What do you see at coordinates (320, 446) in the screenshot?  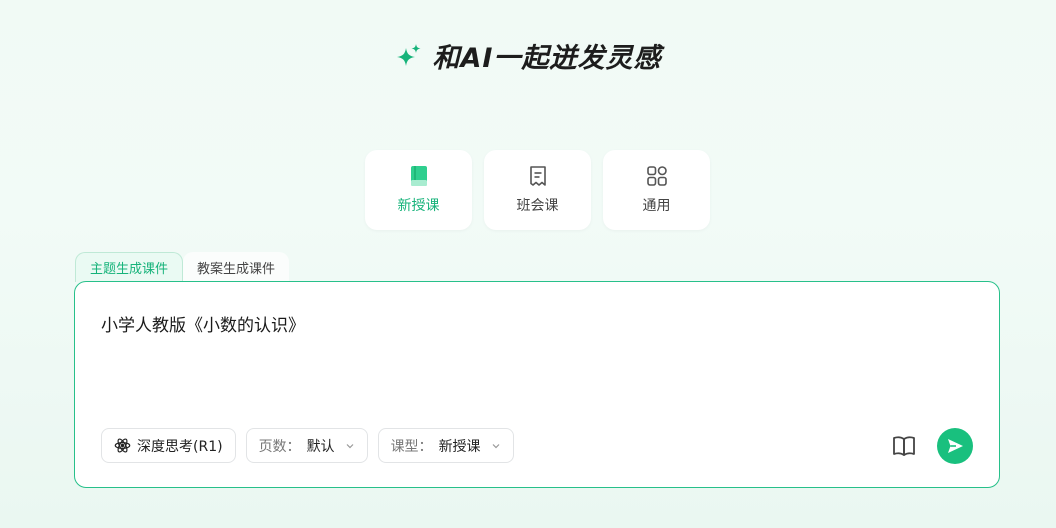 I see `pages-value: 默认` at bounding box center [320, 446].